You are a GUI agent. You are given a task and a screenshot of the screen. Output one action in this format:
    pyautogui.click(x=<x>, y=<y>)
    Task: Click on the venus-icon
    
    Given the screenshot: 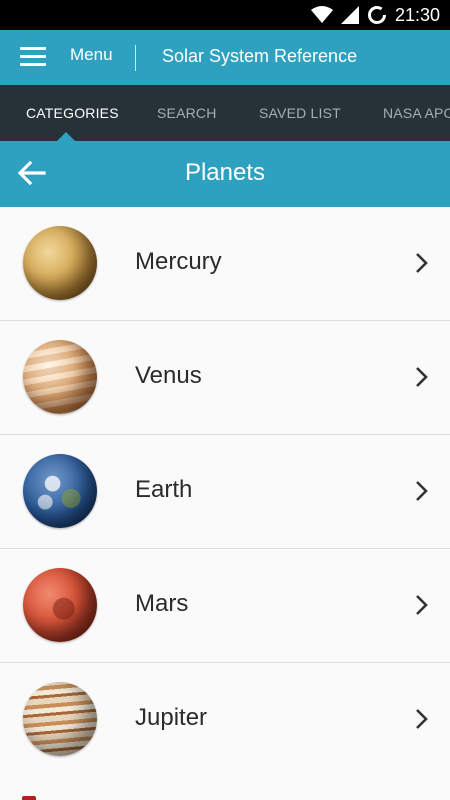 What is the action you would take?
    pyautogui.click(x=60, y=377)
    